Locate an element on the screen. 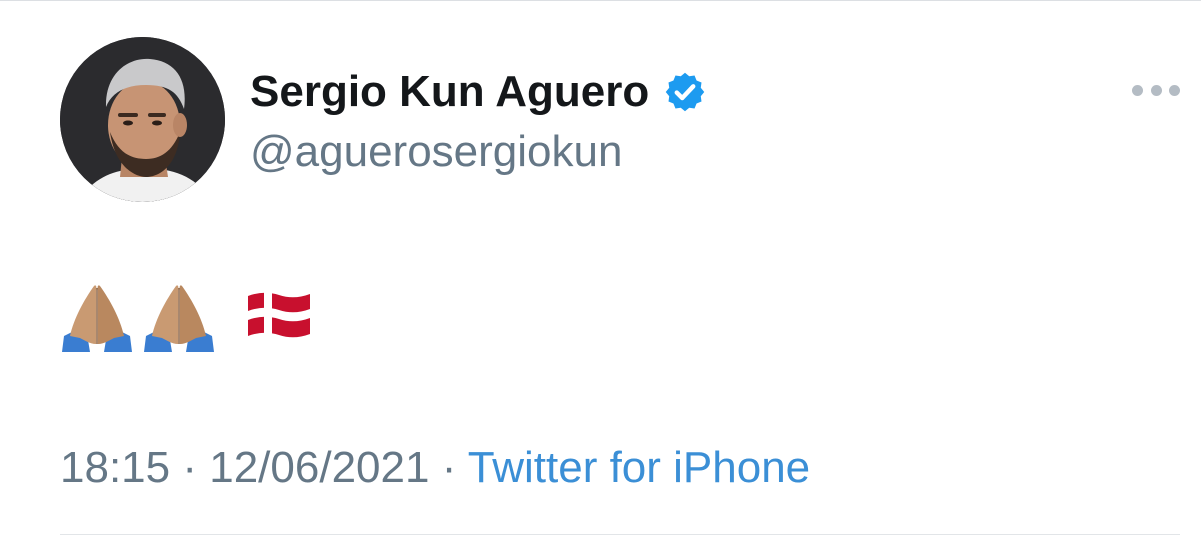 The image size is (1201, 537). denmark-flag-icon is located at coordinates (279, 315).